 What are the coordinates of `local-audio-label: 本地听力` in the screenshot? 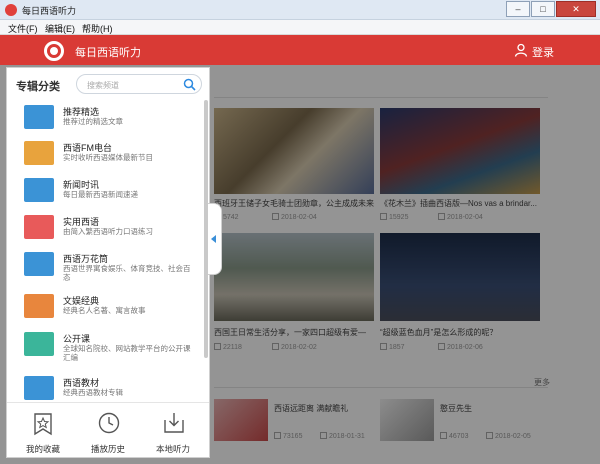 It's located at (172, 449).